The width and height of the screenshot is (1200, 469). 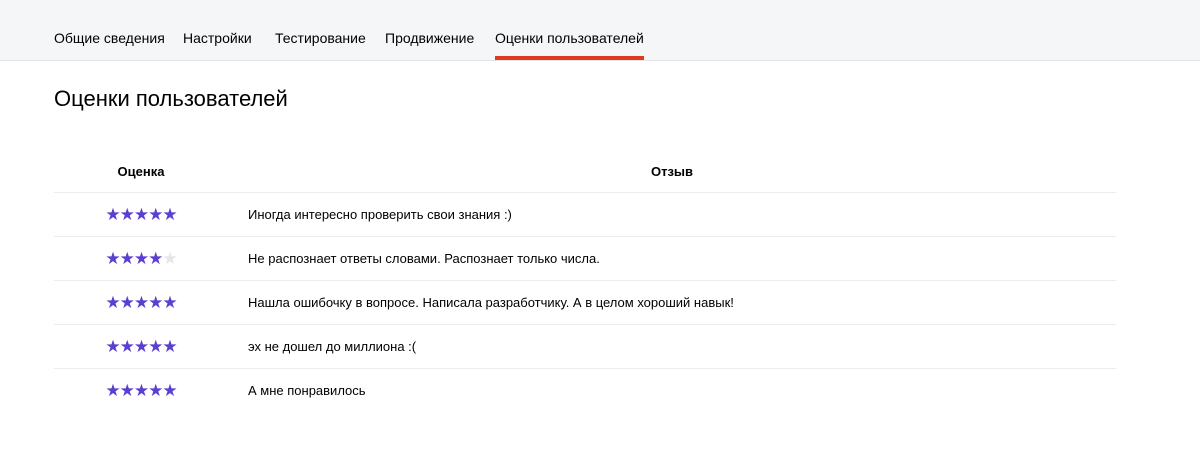 I want to click on review-text: А мне понравилось, so click(x=307, y=390).